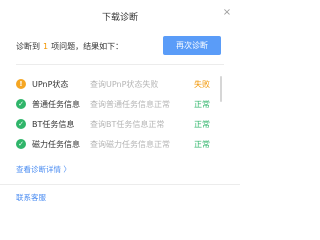 This screenshot has height=240, width=320. I want to click on result-name: 普通任务信息, so click(56, 104).